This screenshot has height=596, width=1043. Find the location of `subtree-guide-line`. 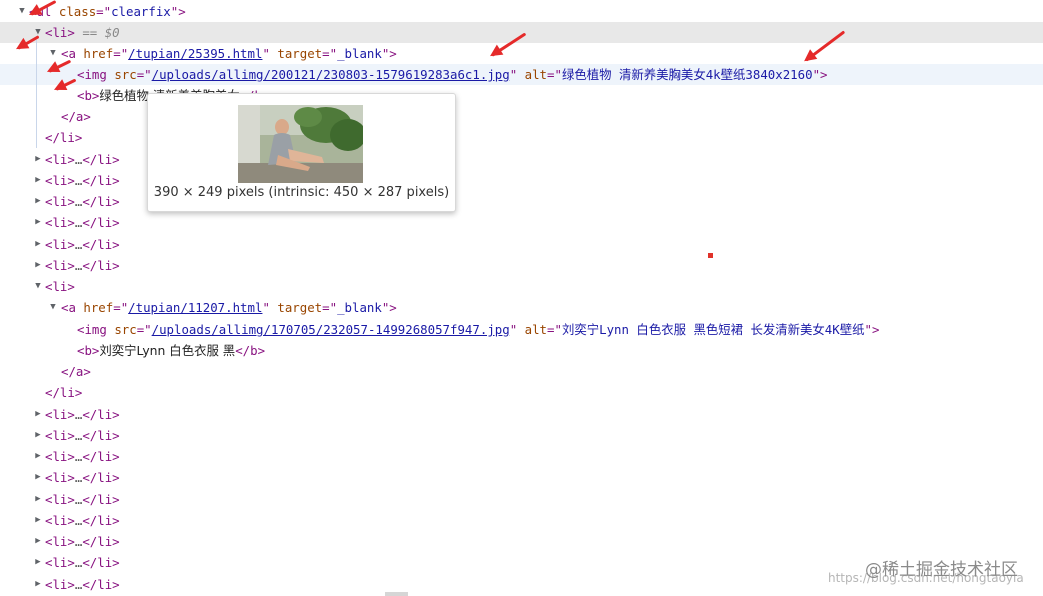

subtree-guide-line is located at coordinates (36, 94).